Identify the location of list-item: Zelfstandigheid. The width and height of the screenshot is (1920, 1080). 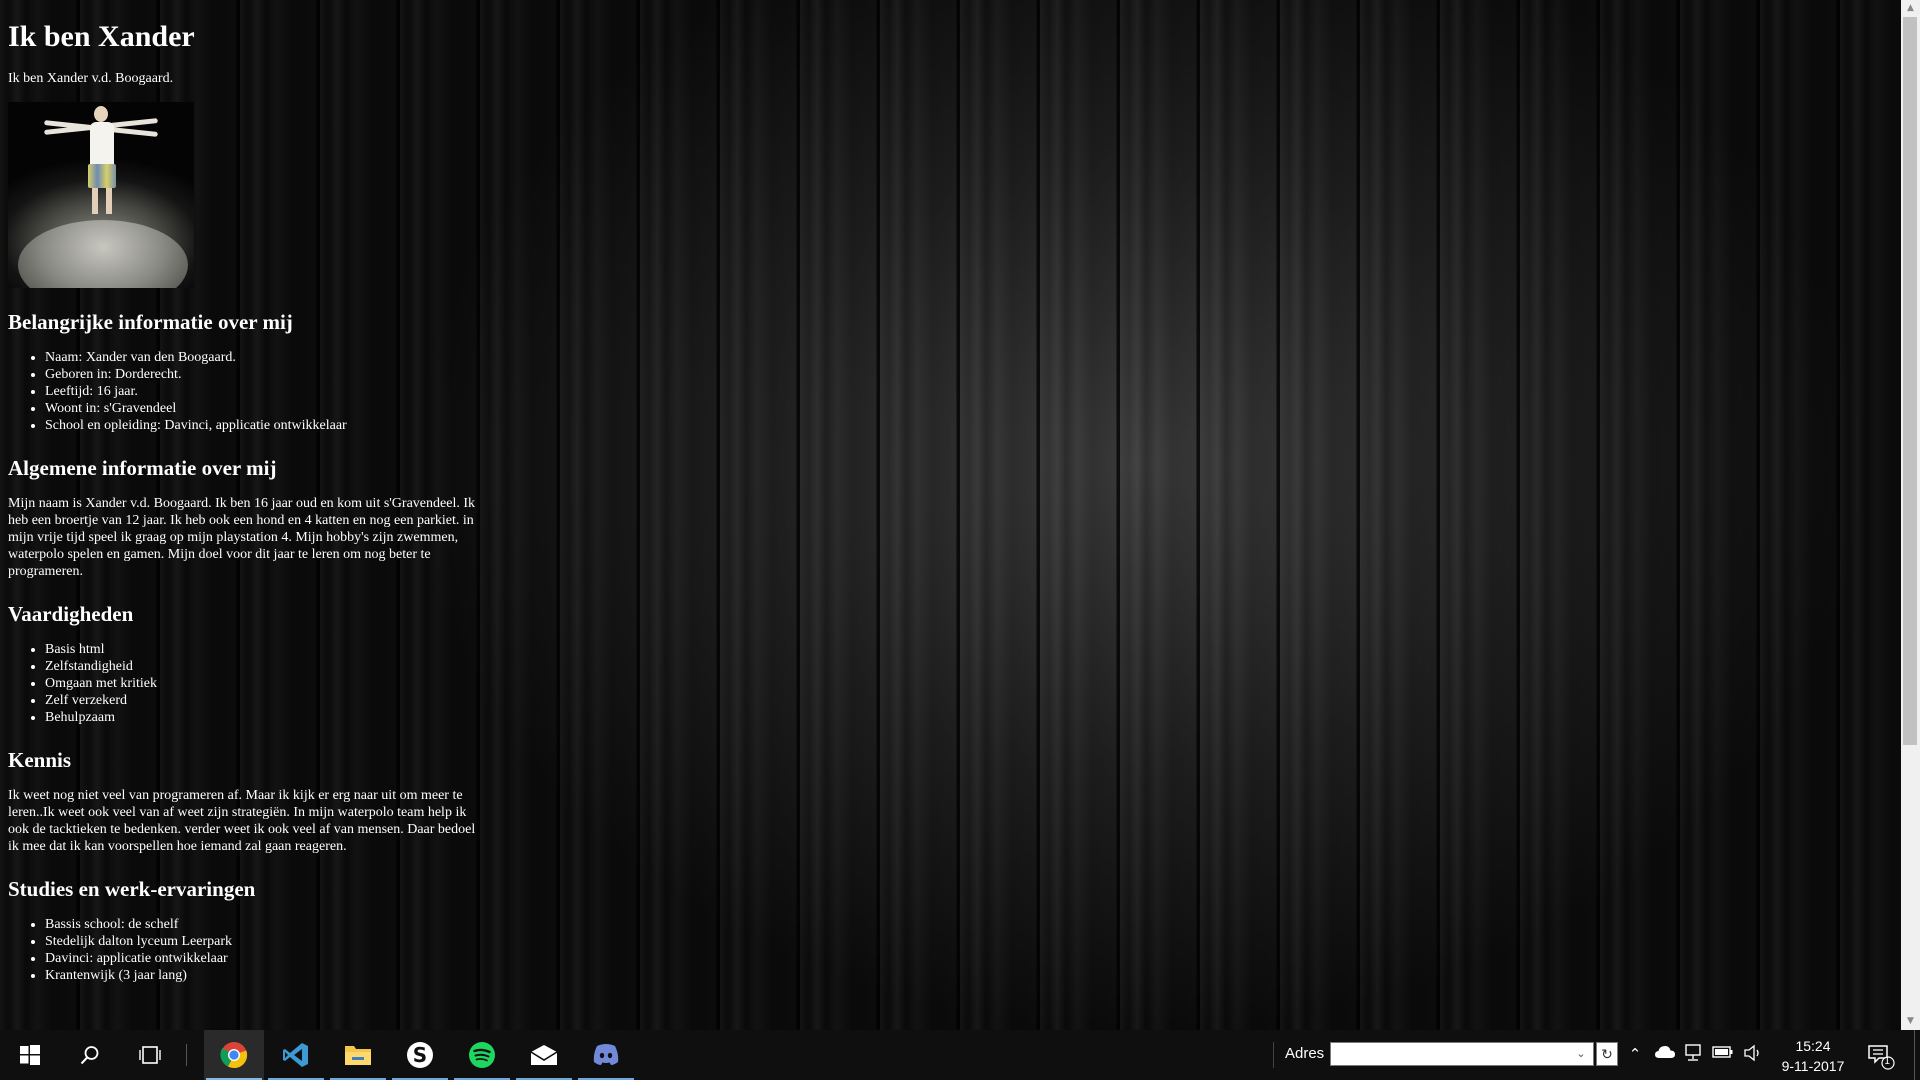
(261, 666).